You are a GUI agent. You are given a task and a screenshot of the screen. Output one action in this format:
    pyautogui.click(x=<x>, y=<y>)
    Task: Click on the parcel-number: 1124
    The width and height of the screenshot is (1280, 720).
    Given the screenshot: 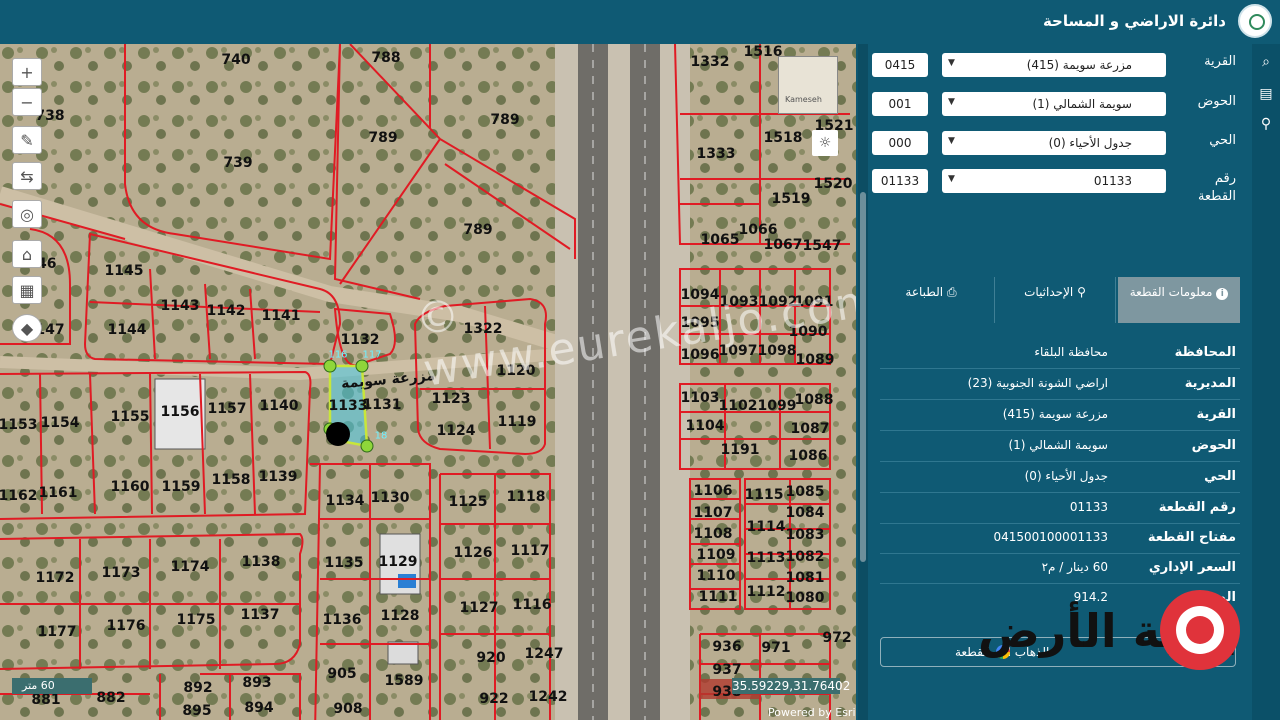 What is the action you would take?
    pyautogui.click(x=456, y=431)
    